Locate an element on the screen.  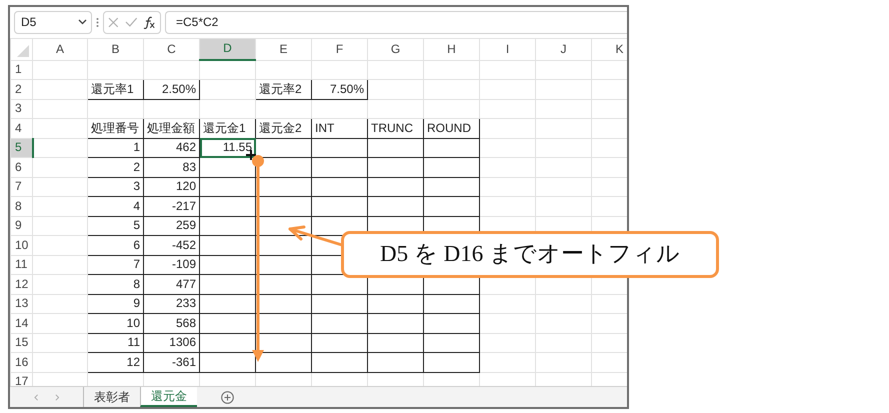
table-cell: 120 is located at coordinates (172, 187).